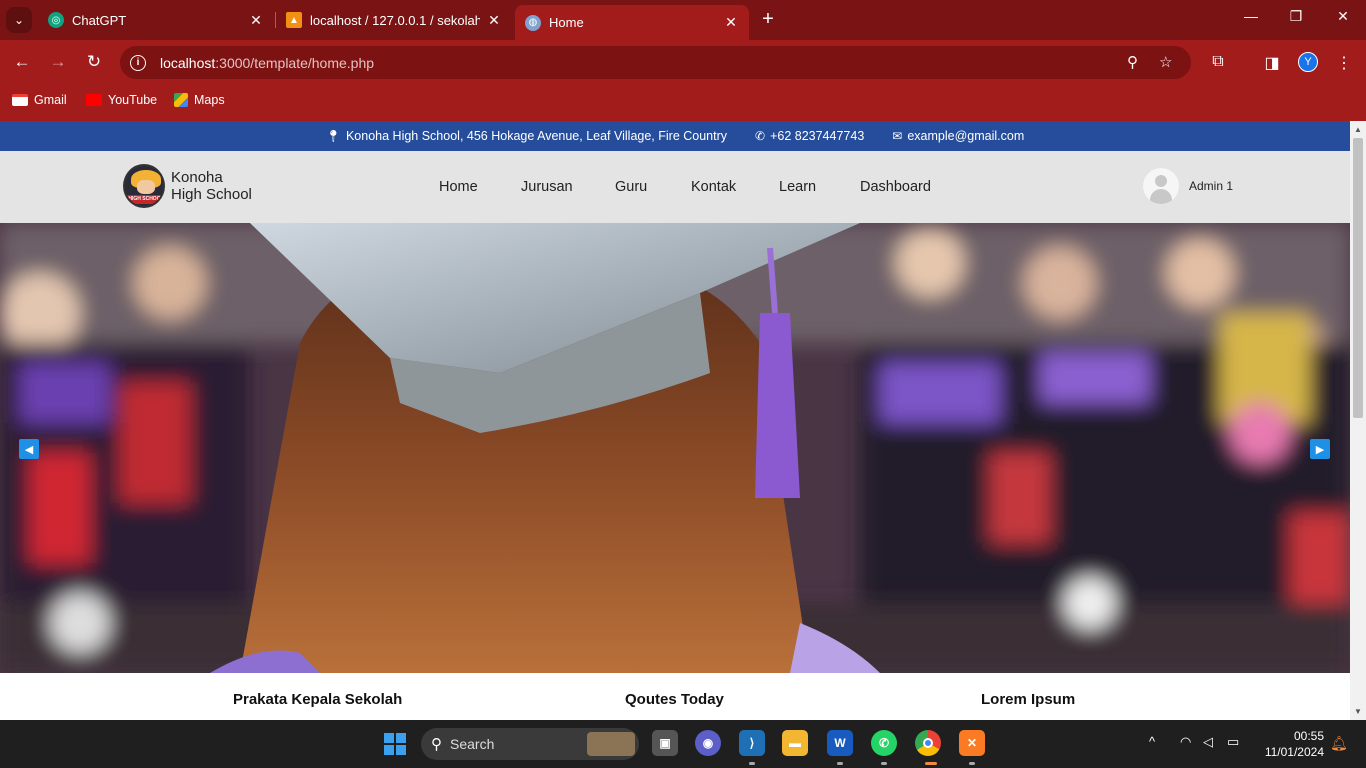 The width and height of the screenshot is (1366, 768). What do you see at coordinates (653, 187) in the screenshot?
I see `nav-guru: Guru` at bounding box center [653, 187].